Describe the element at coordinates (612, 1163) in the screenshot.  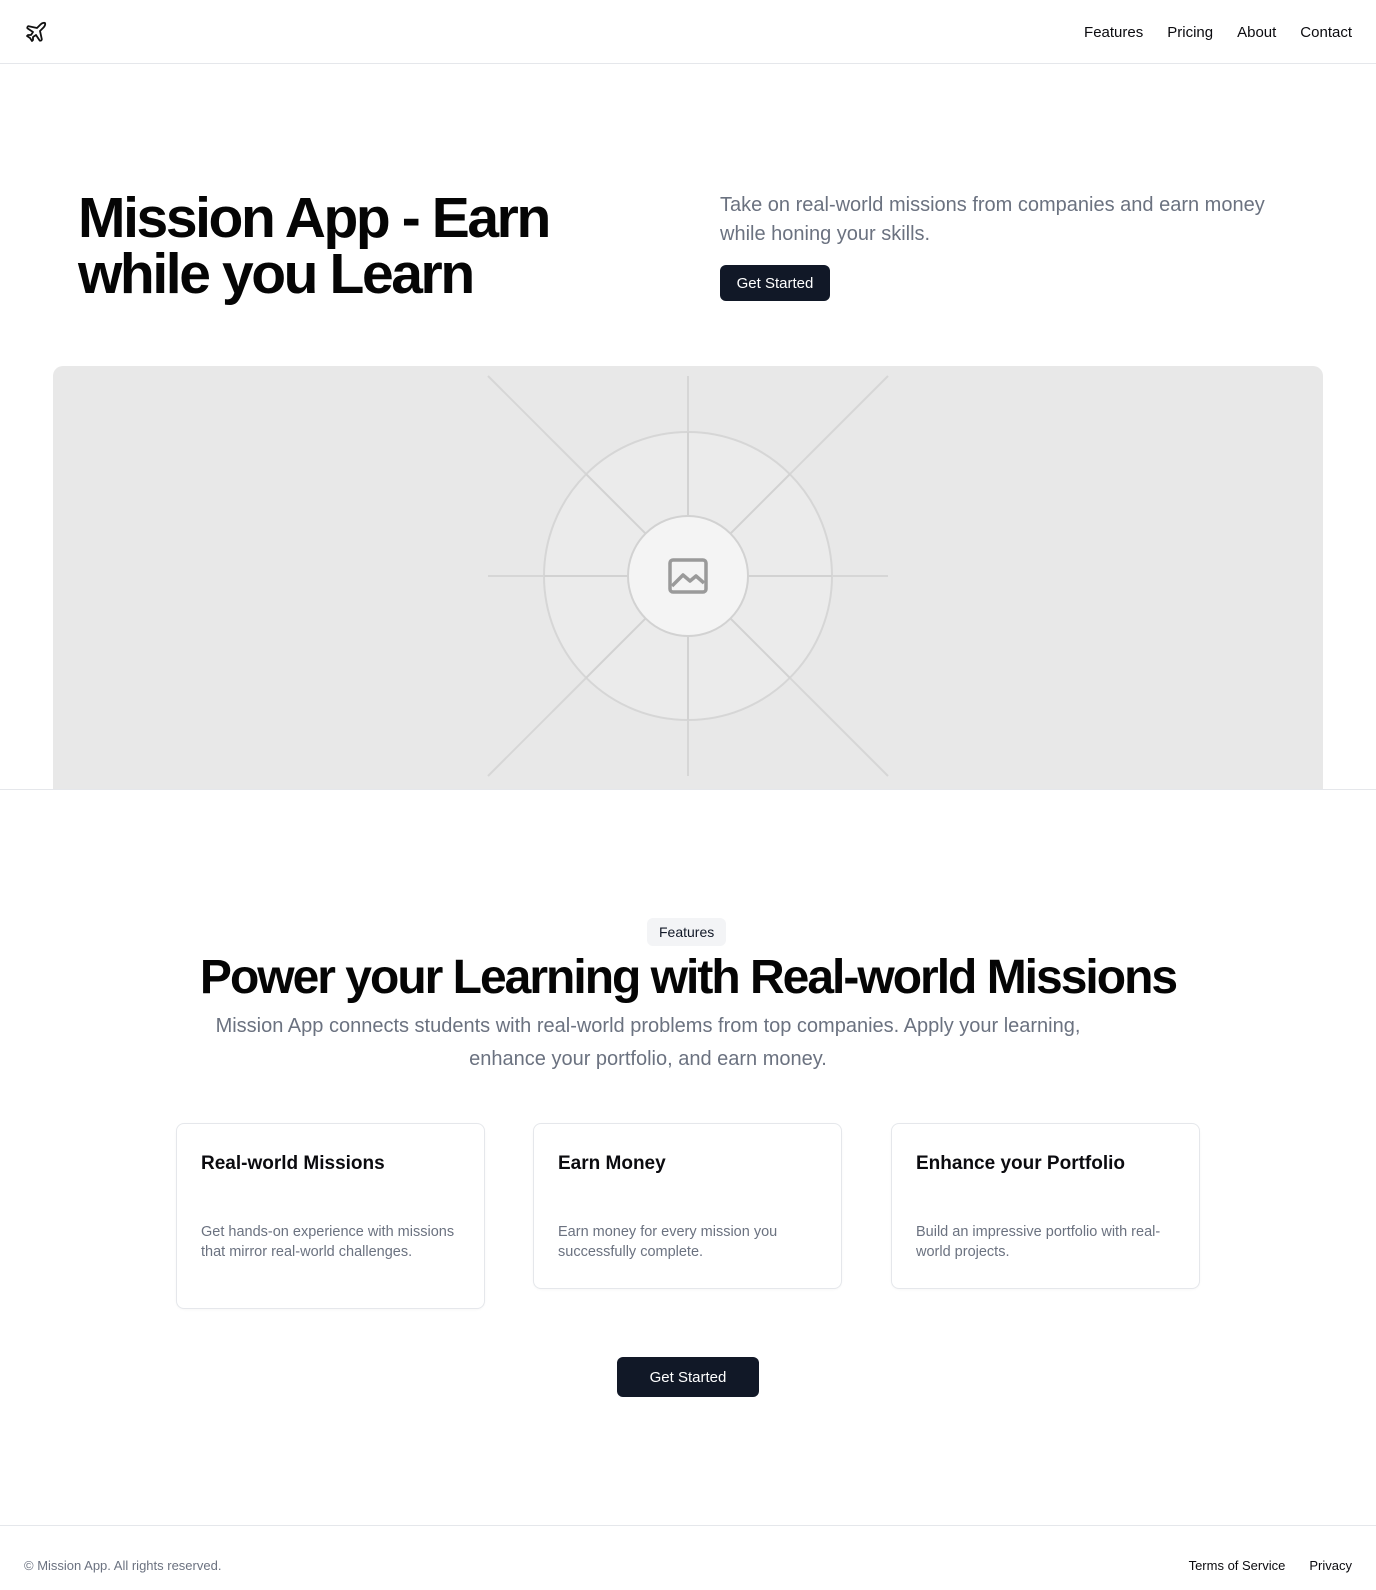
I see `feature-card-title: Earn Money` at that location.